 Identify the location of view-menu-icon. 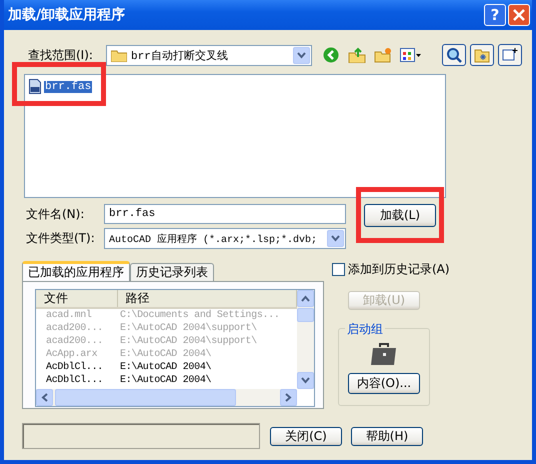
(411, 55).